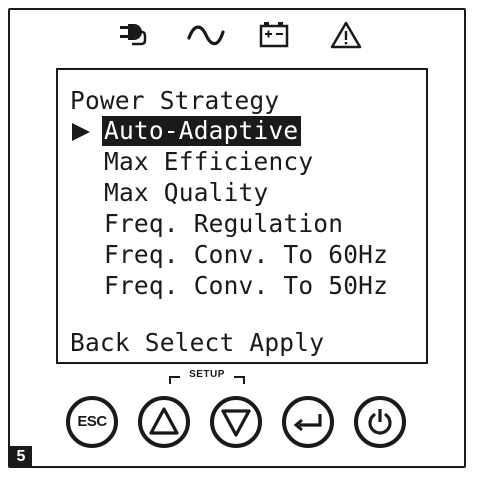  What do you see at coordinates (202, 131) in the screenshot?
I see `menu-item-auto-adaptive: Auto-Adaptive` at bounding box center [202, 131].